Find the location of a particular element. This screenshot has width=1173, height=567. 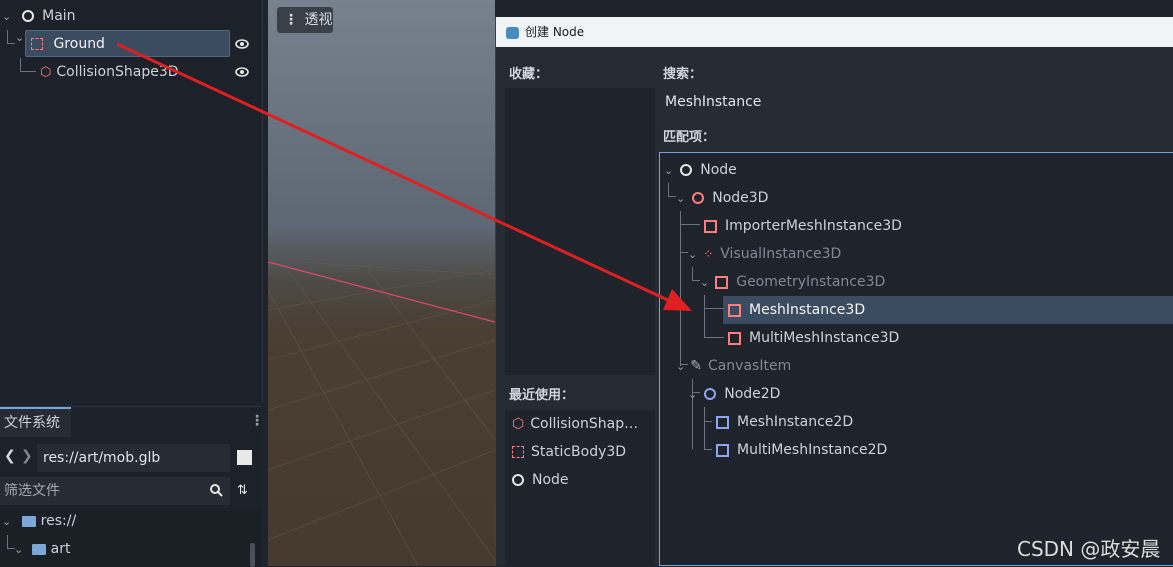

match-item-label: CanvasItem is located at coordinates (749, 366).